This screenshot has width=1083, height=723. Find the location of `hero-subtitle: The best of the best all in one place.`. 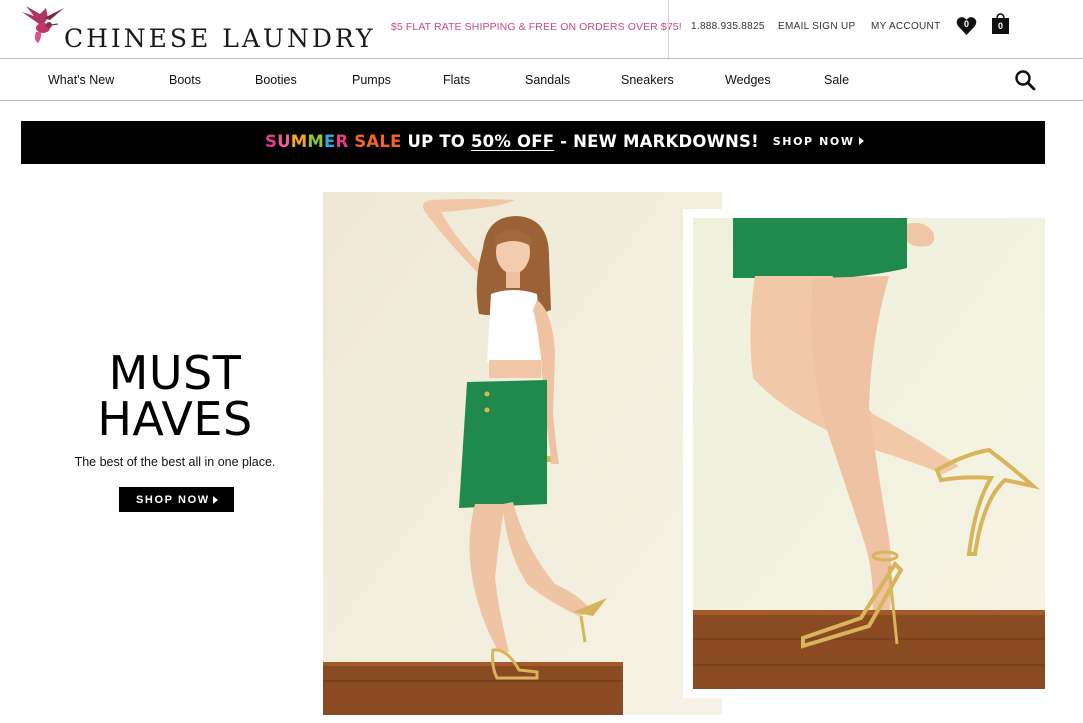

hero-subtitle: The best of the best all in one place. is located at coordinates (175, 462).